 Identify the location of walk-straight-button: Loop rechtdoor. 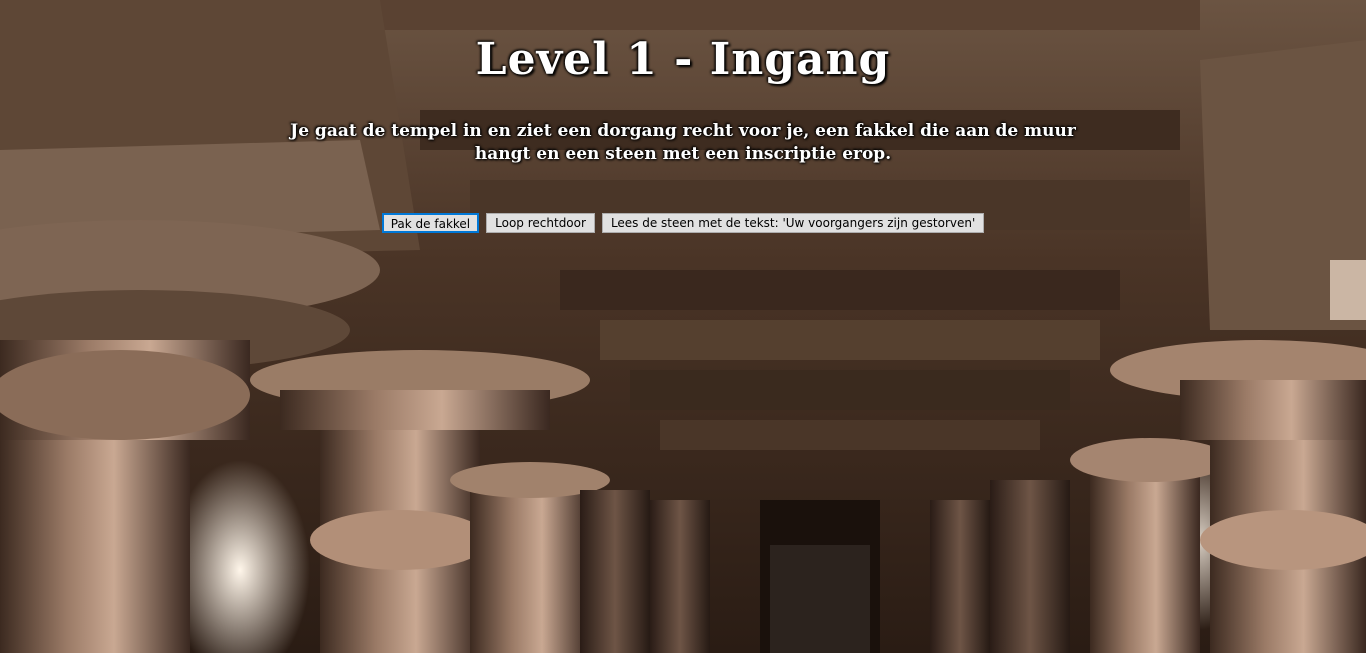
(540, 223).